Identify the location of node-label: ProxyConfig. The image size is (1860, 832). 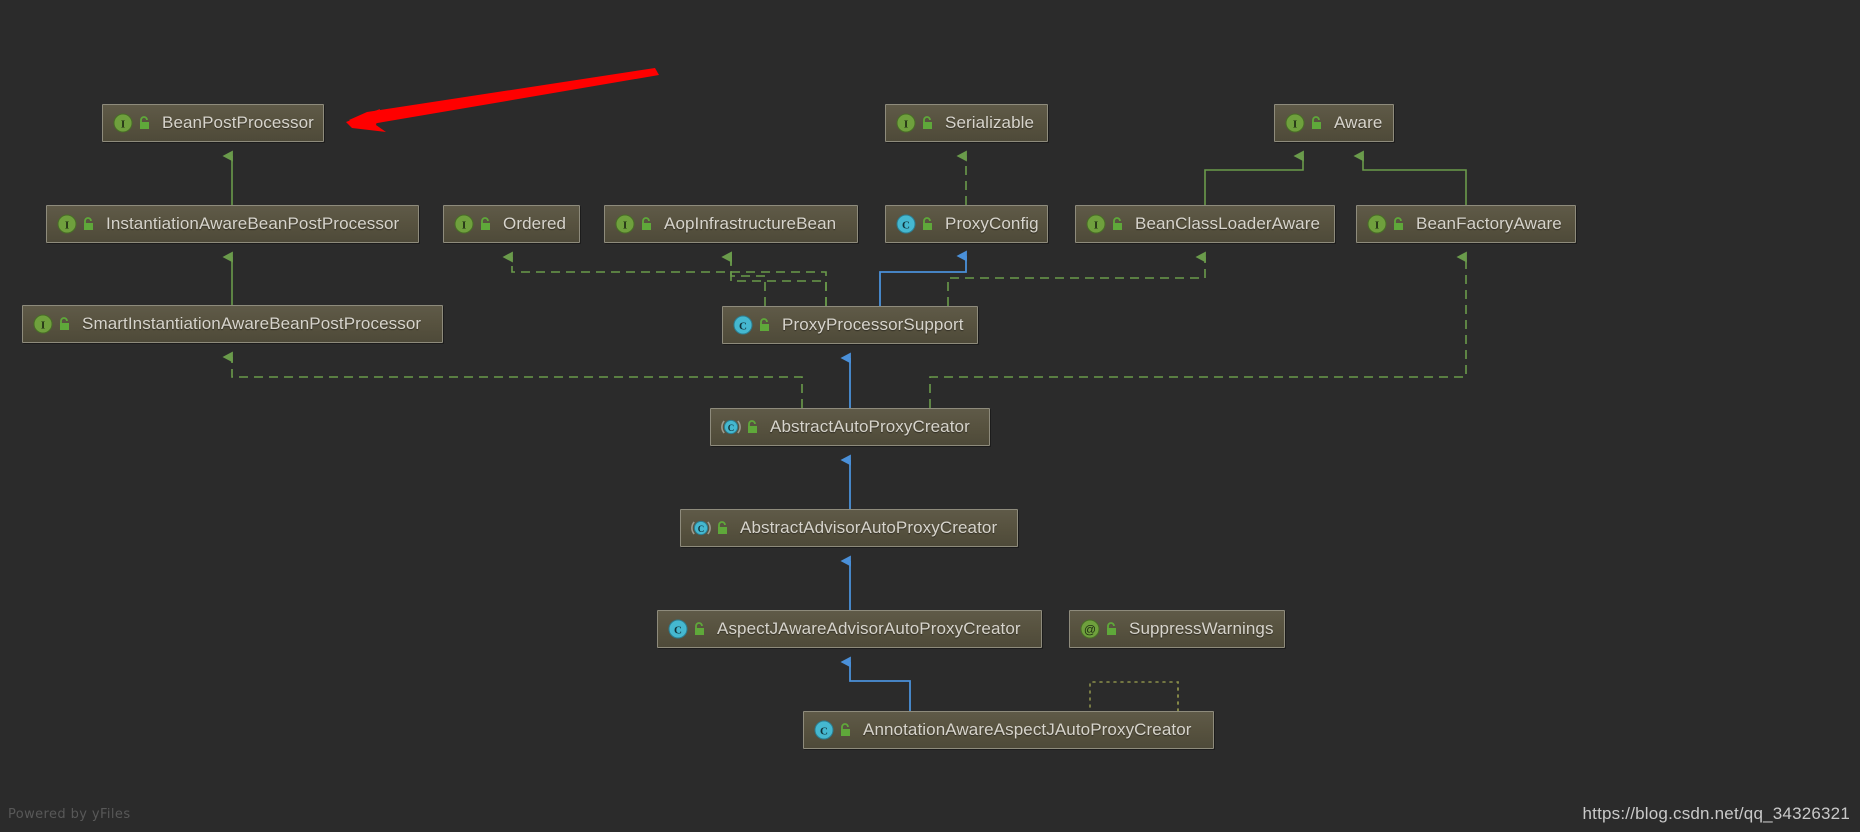
(992, 223).